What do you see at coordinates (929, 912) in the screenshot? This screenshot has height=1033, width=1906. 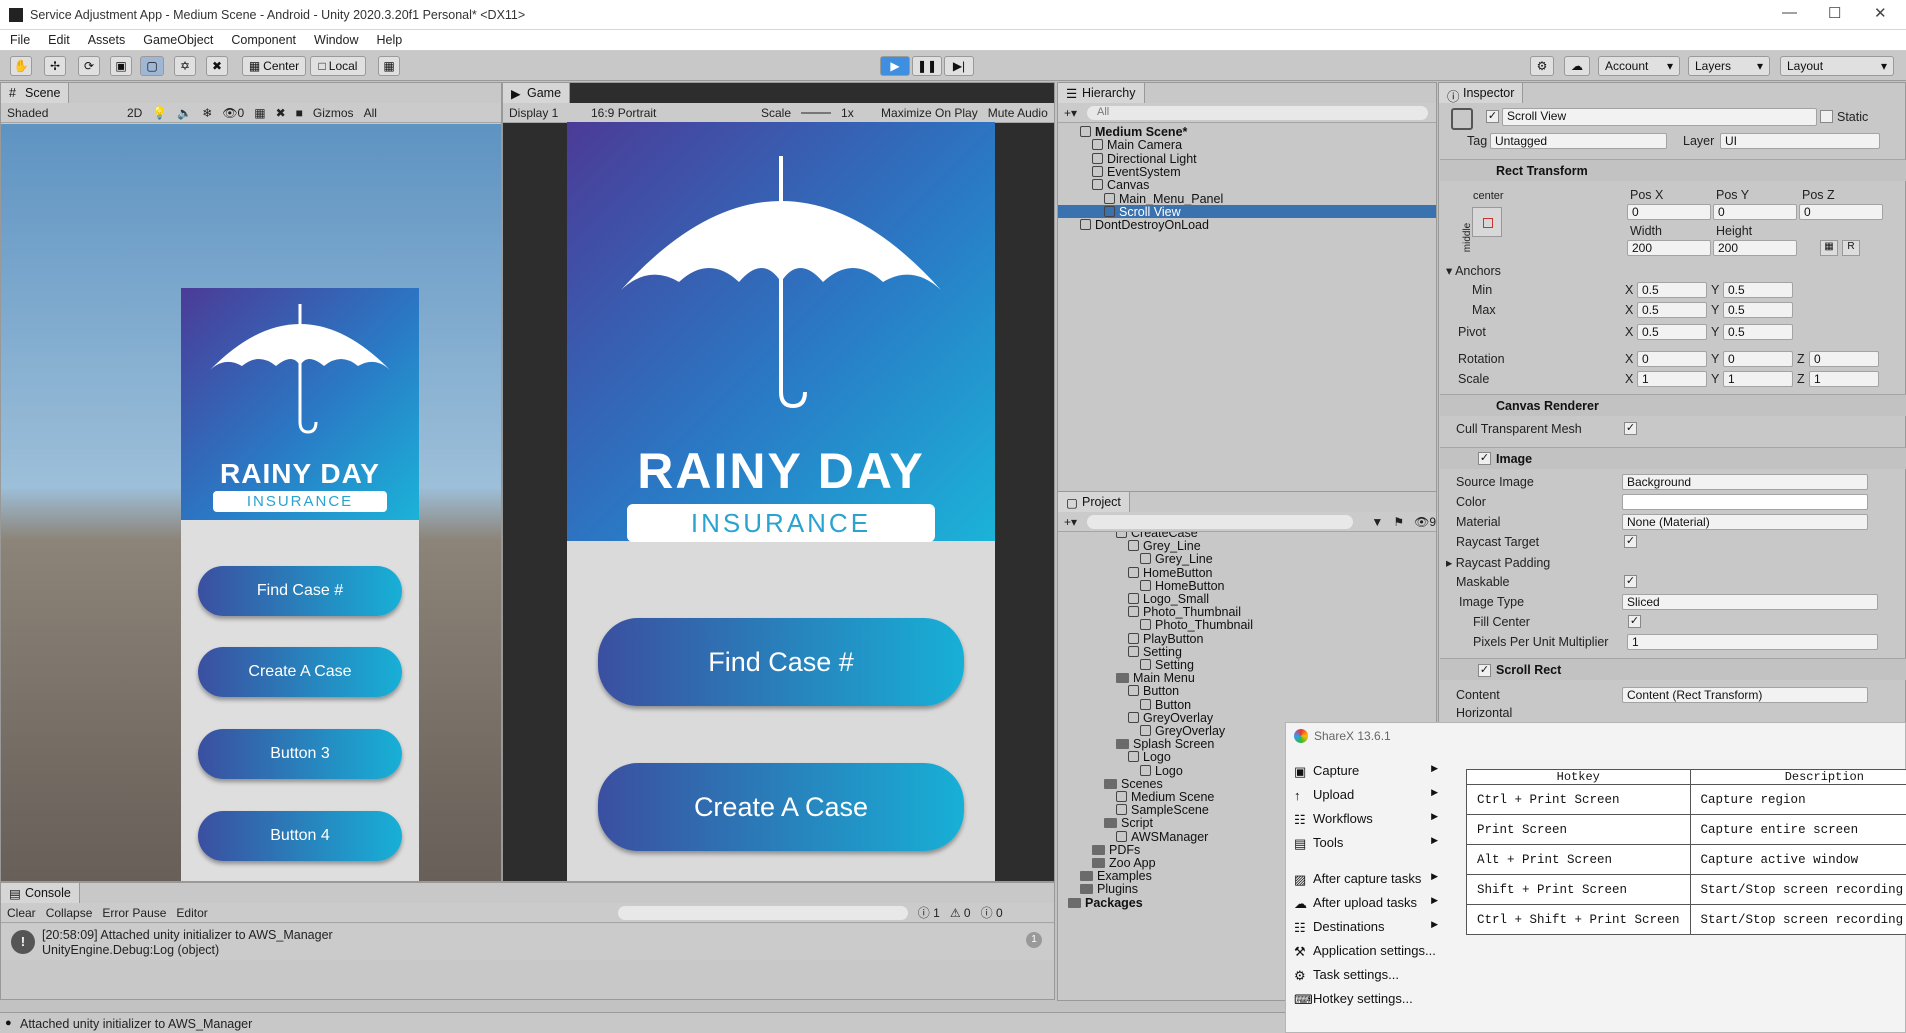 I see `log-count: ⓘ 1` at bounding box center [929, 912].